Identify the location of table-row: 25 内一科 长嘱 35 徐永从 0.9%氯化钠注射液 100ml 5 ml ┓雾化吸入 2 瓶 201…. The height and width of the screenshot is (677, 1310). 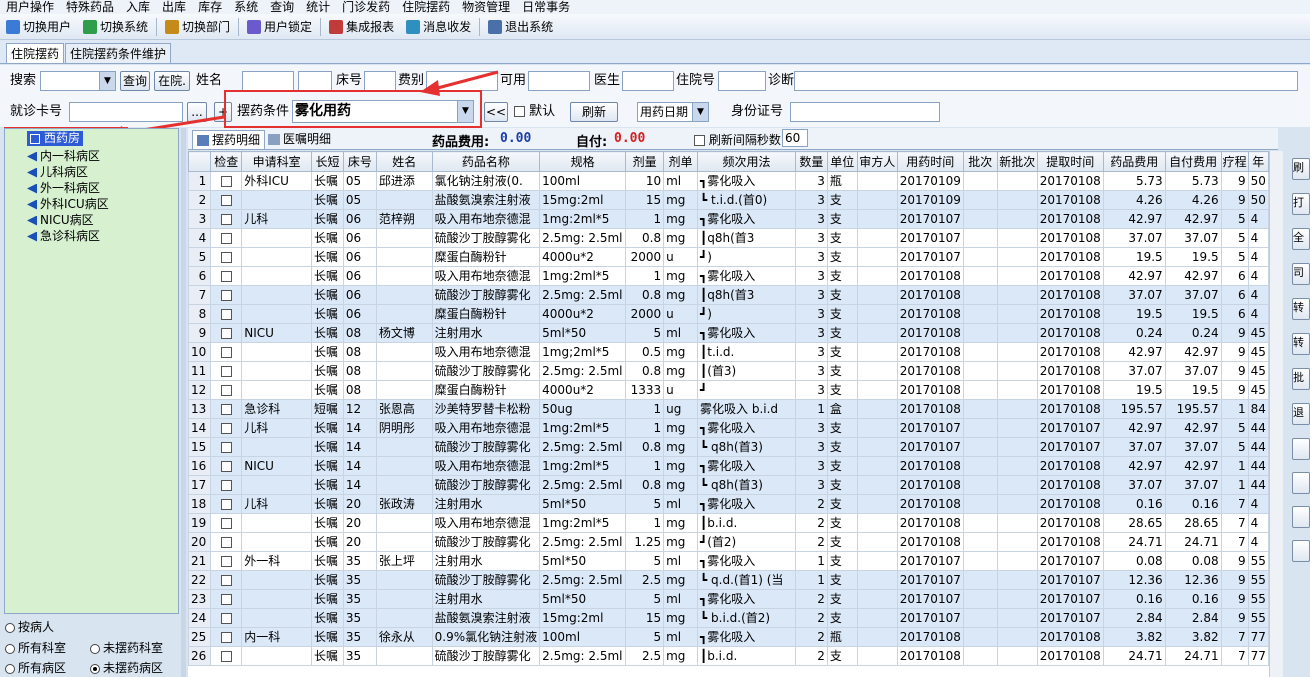
(728, 637).